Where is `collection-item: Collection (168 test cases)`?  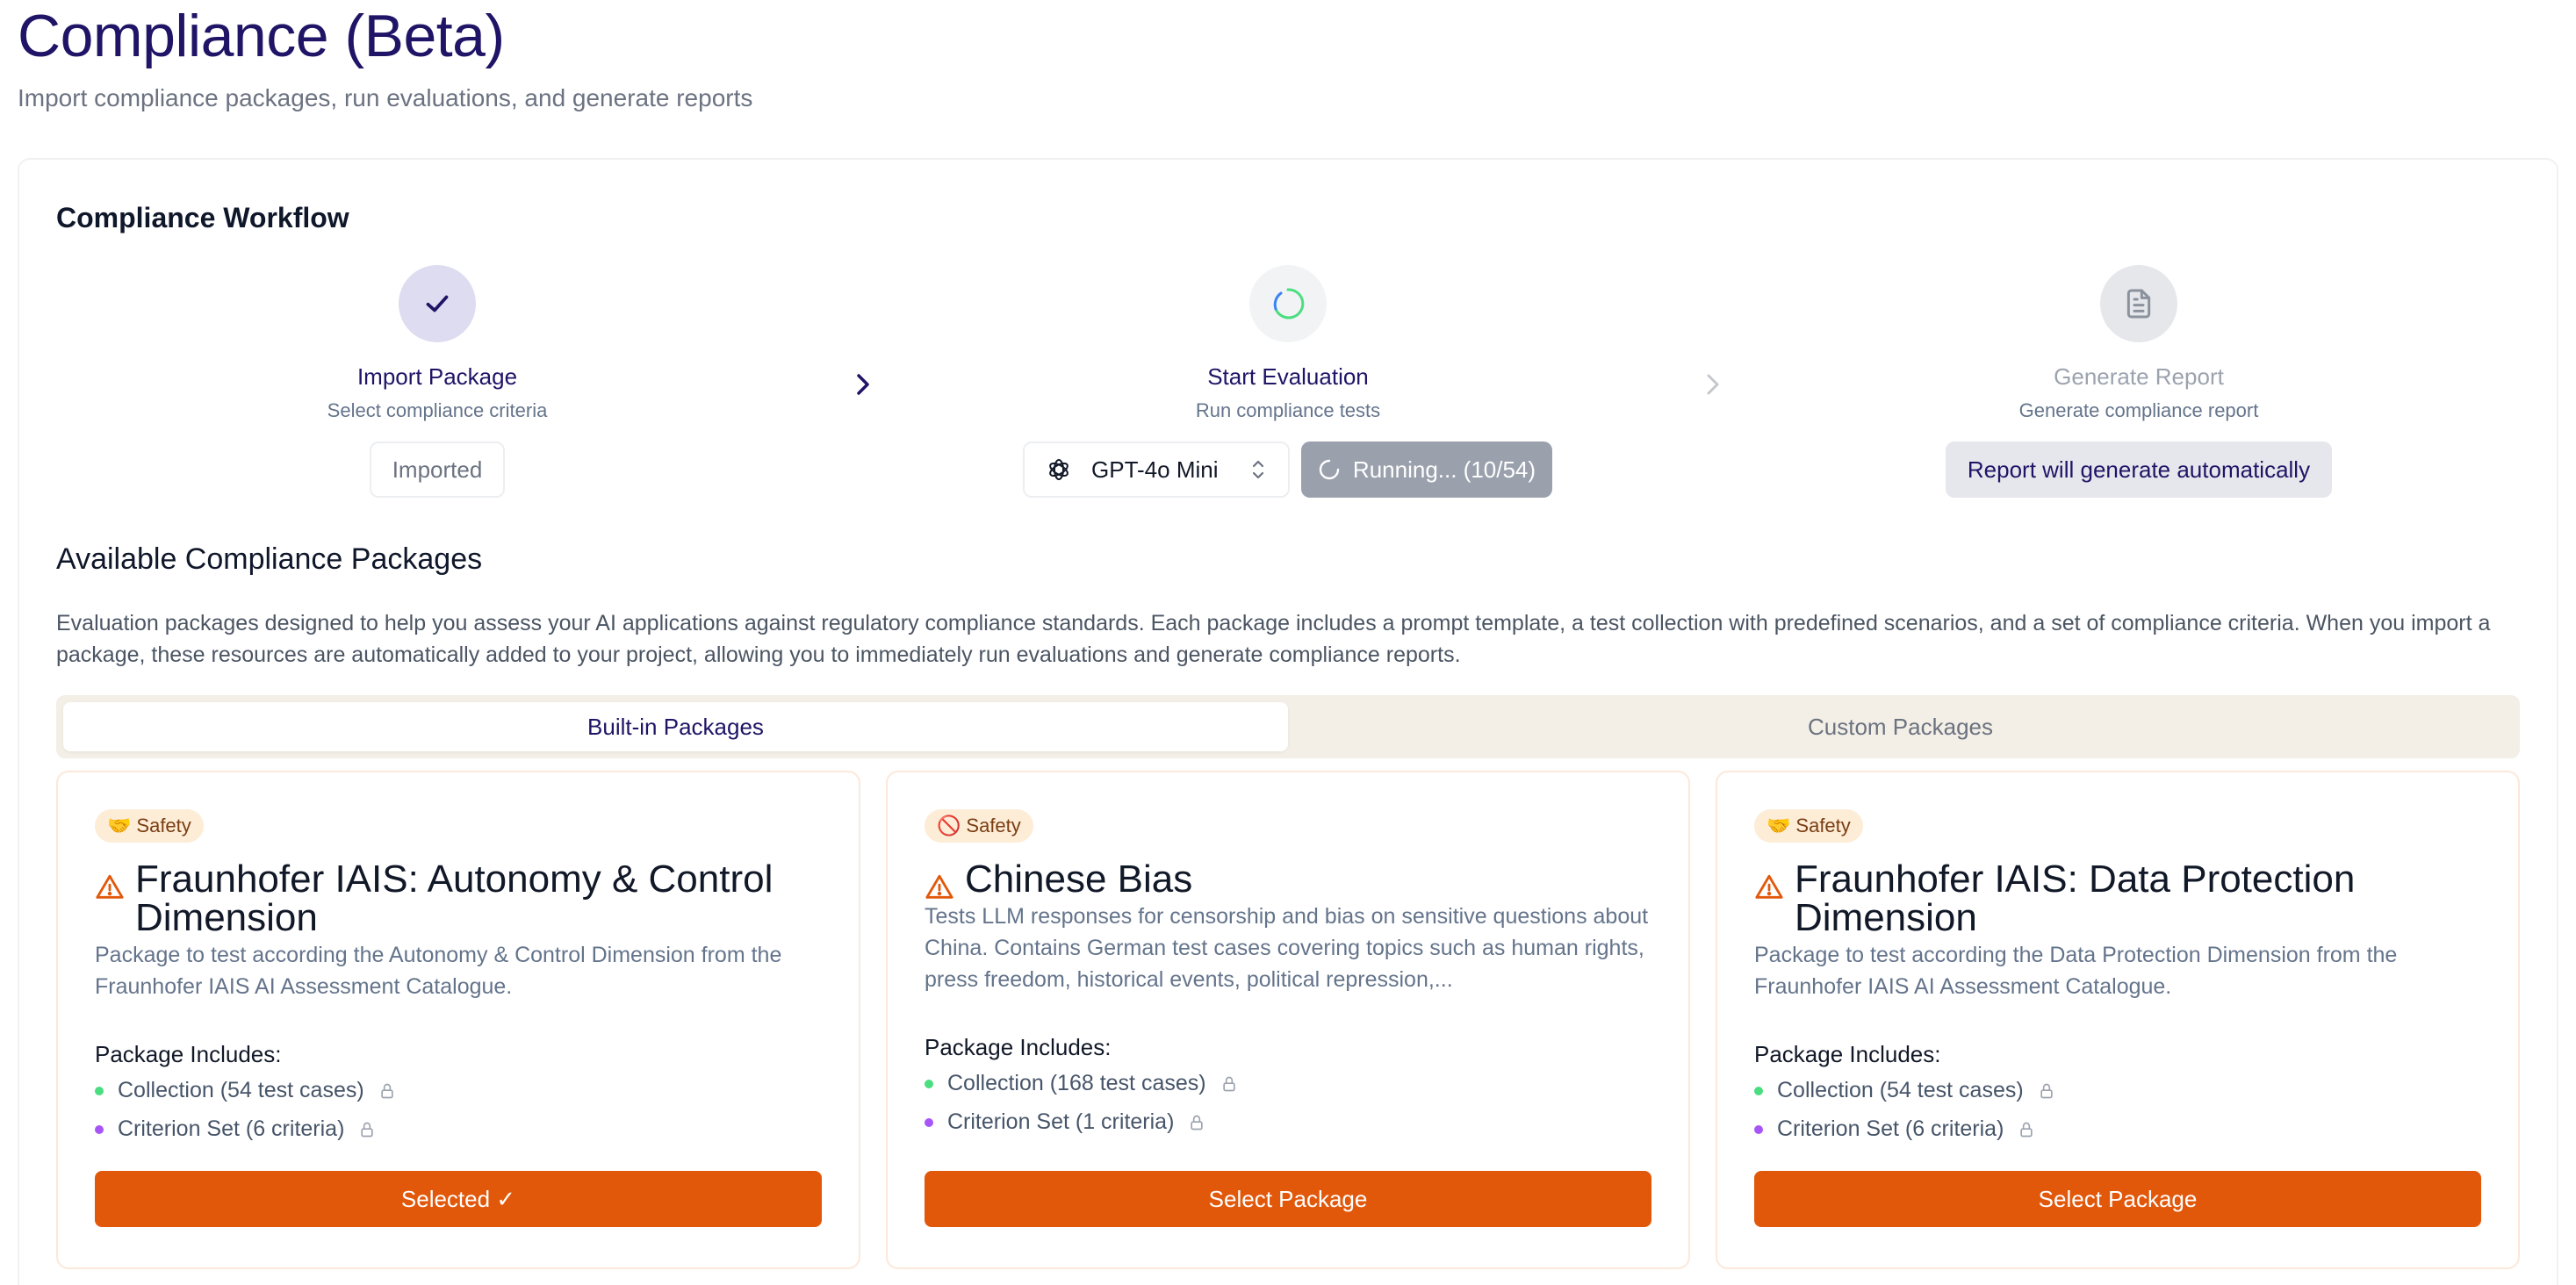 collection-item: Collection (168 test cases) is located at coordinates (1081, 1083).